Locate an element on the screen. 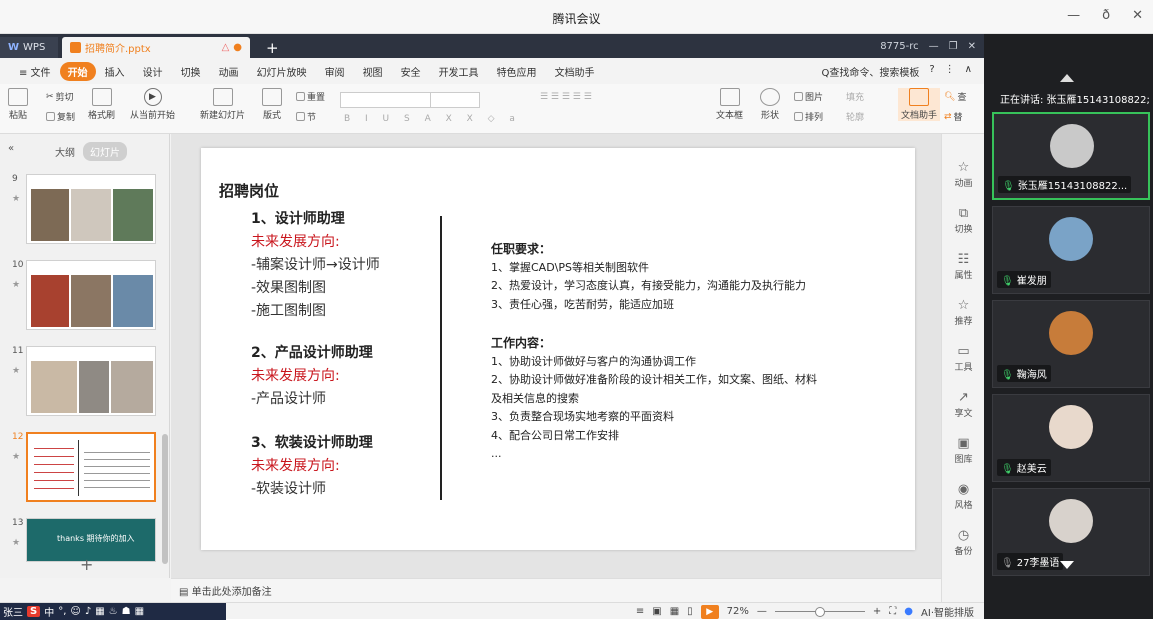 The image size is (1153, 620). cut-button: ✂ 剪切 is located at coordinates (60, 97).